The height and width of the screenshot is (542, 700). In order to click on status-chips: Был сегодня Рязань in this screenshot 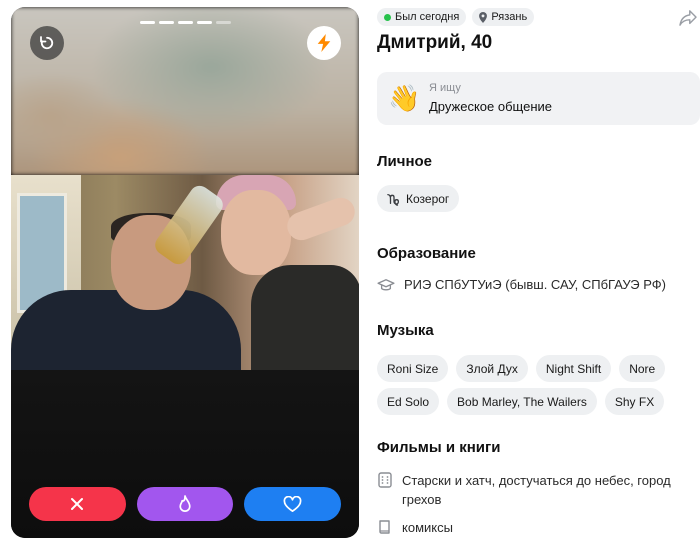, I will do `click(456, 17)`.